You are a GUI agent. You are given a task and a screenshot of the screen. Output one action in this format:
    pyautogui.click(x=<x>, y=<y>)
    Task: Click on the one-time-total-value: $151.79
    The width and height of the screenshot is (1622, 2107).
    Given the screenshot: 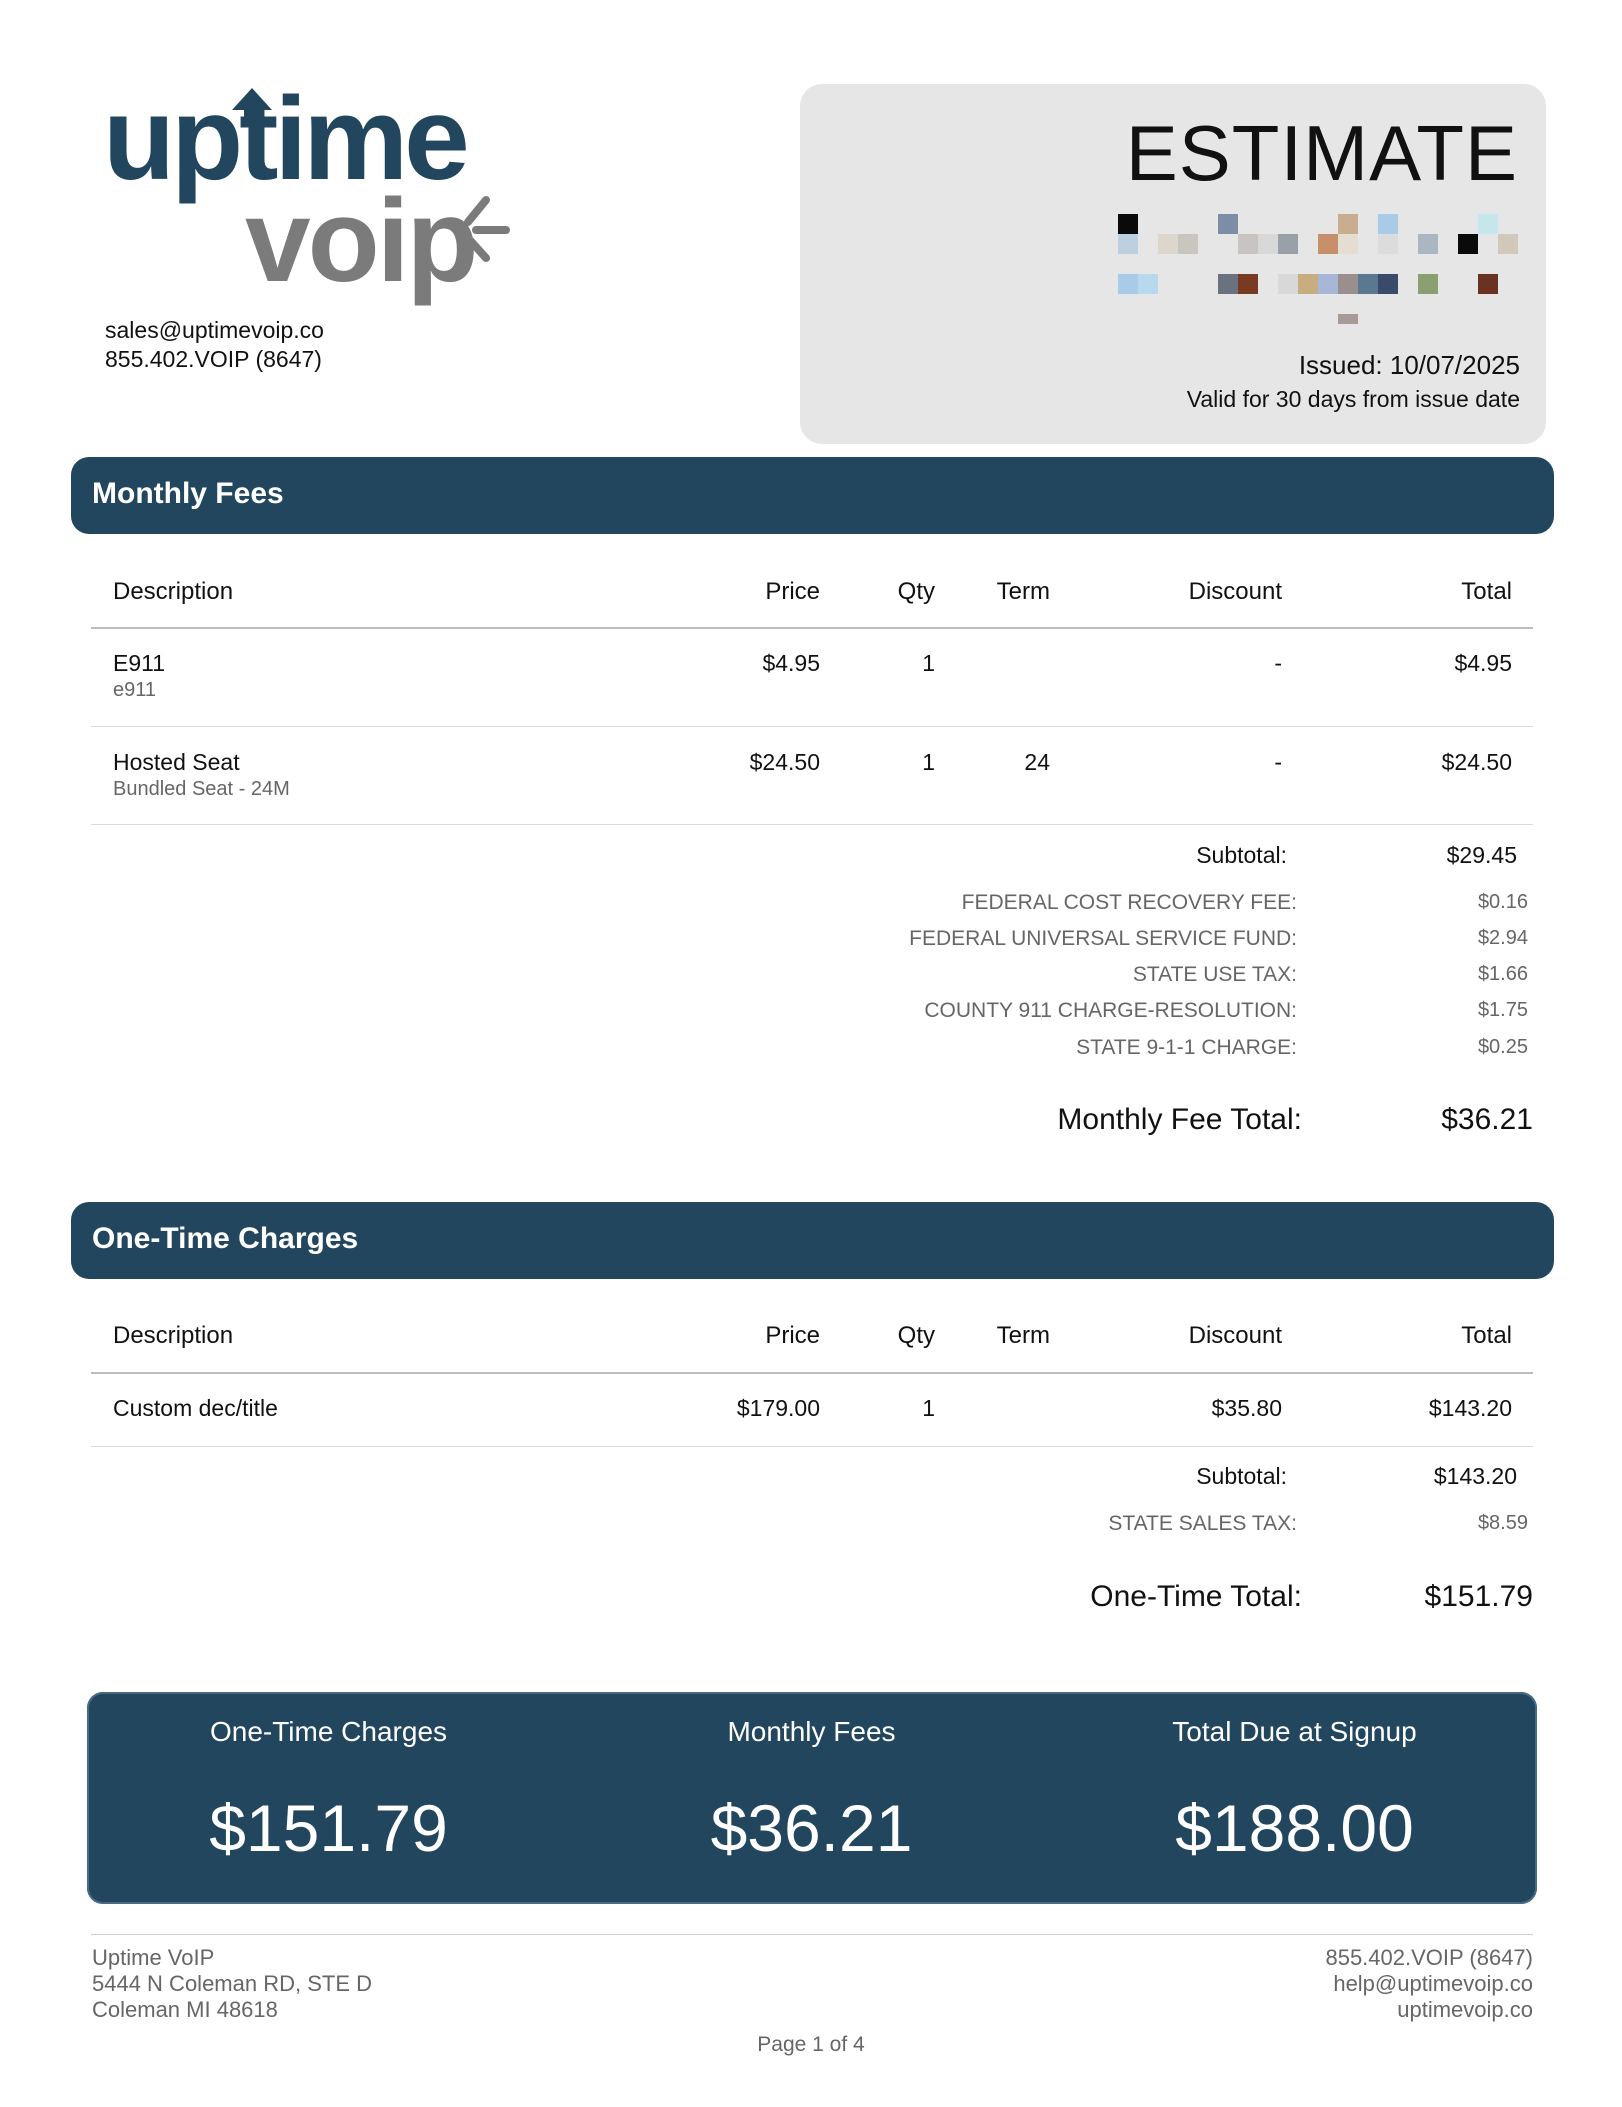 What is the action you would take?
    pyautogui.click(x=1478, y=1596)
    